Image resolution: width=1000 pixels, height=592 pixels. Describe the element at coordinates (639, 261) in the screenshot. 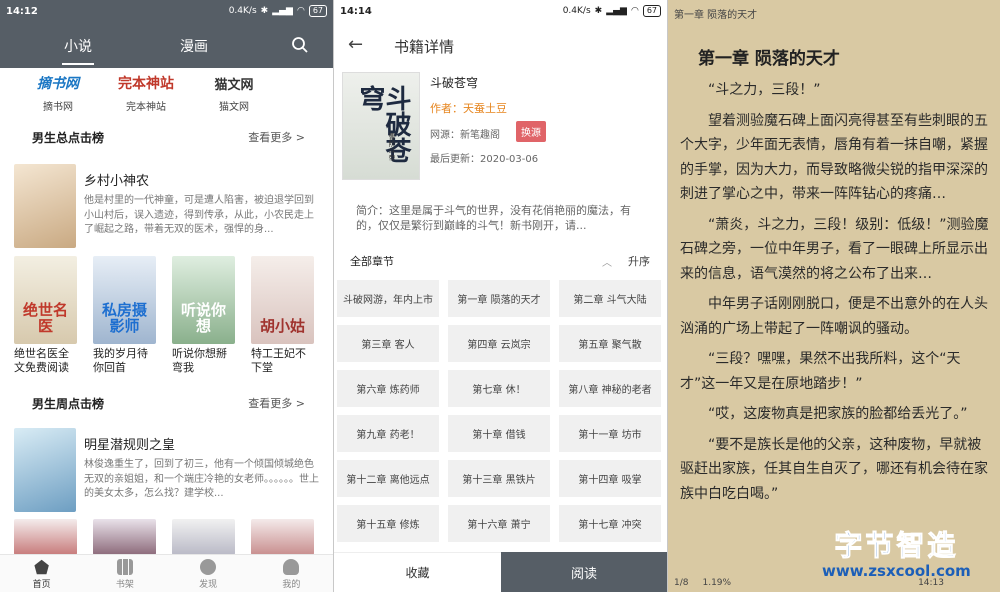

I see `sort-toggle: 升序` at that location.